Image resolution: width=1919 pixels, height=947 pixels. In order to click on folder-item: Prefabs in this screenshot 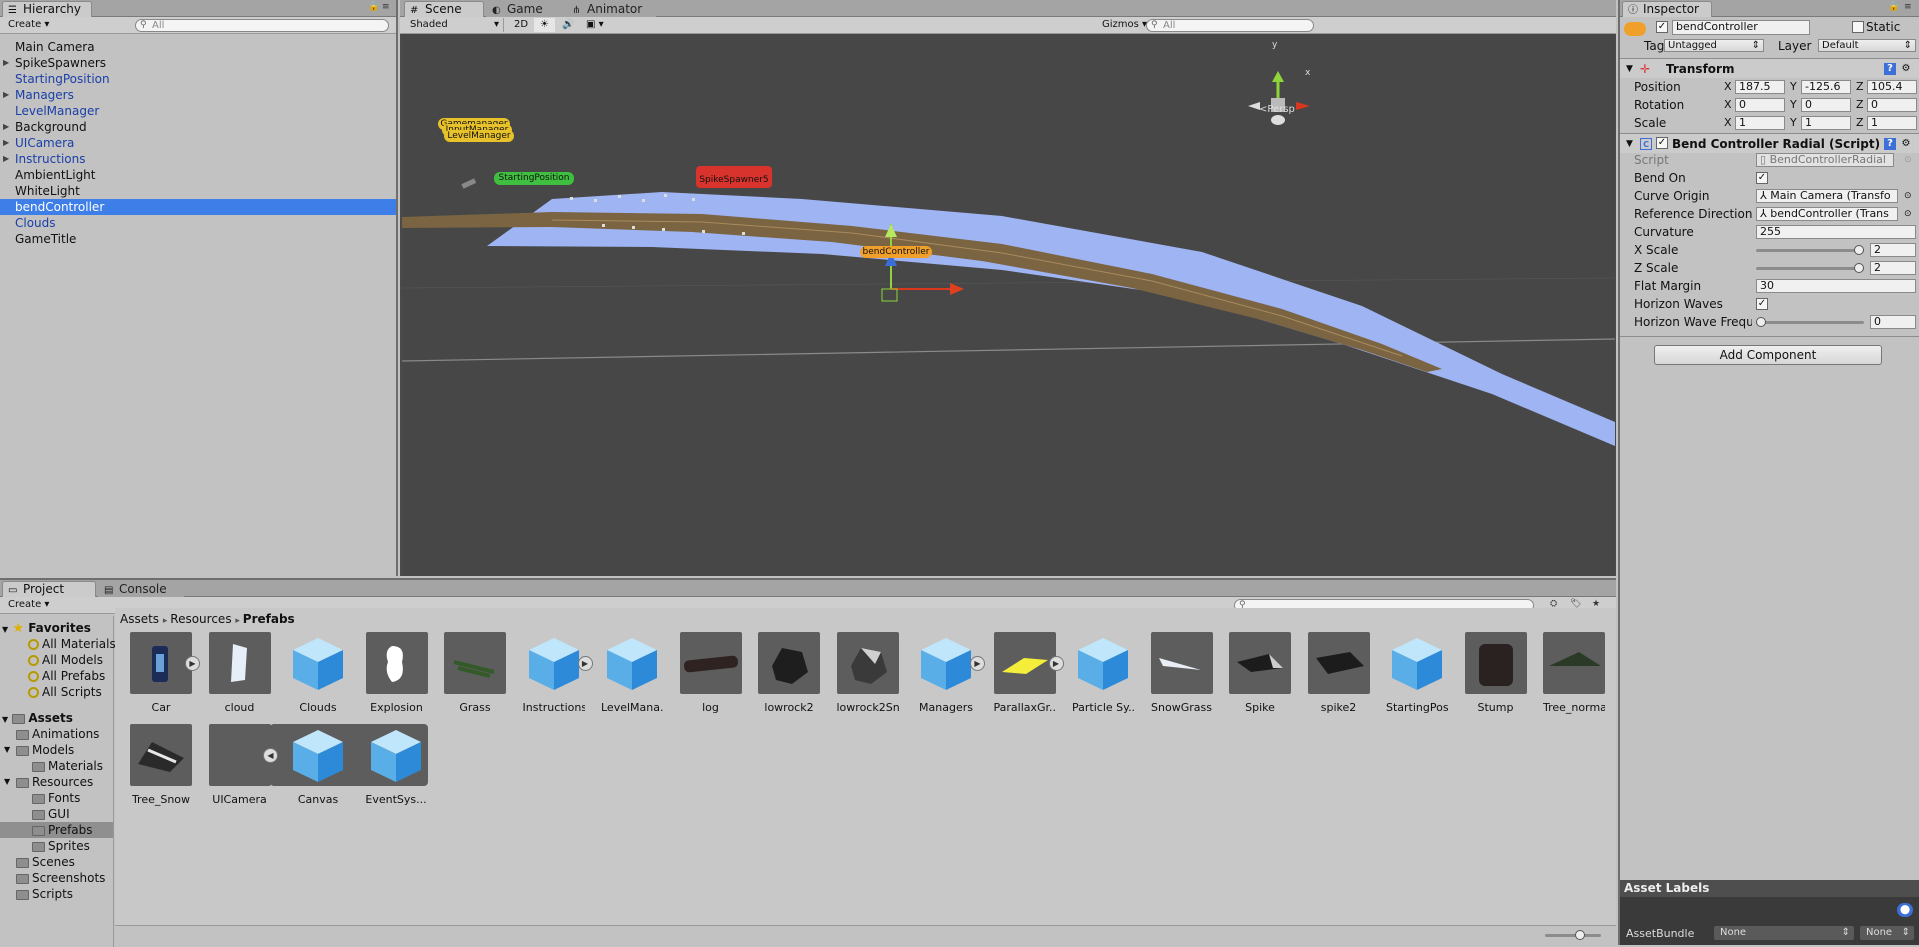, I will do `click(56, 830)`.